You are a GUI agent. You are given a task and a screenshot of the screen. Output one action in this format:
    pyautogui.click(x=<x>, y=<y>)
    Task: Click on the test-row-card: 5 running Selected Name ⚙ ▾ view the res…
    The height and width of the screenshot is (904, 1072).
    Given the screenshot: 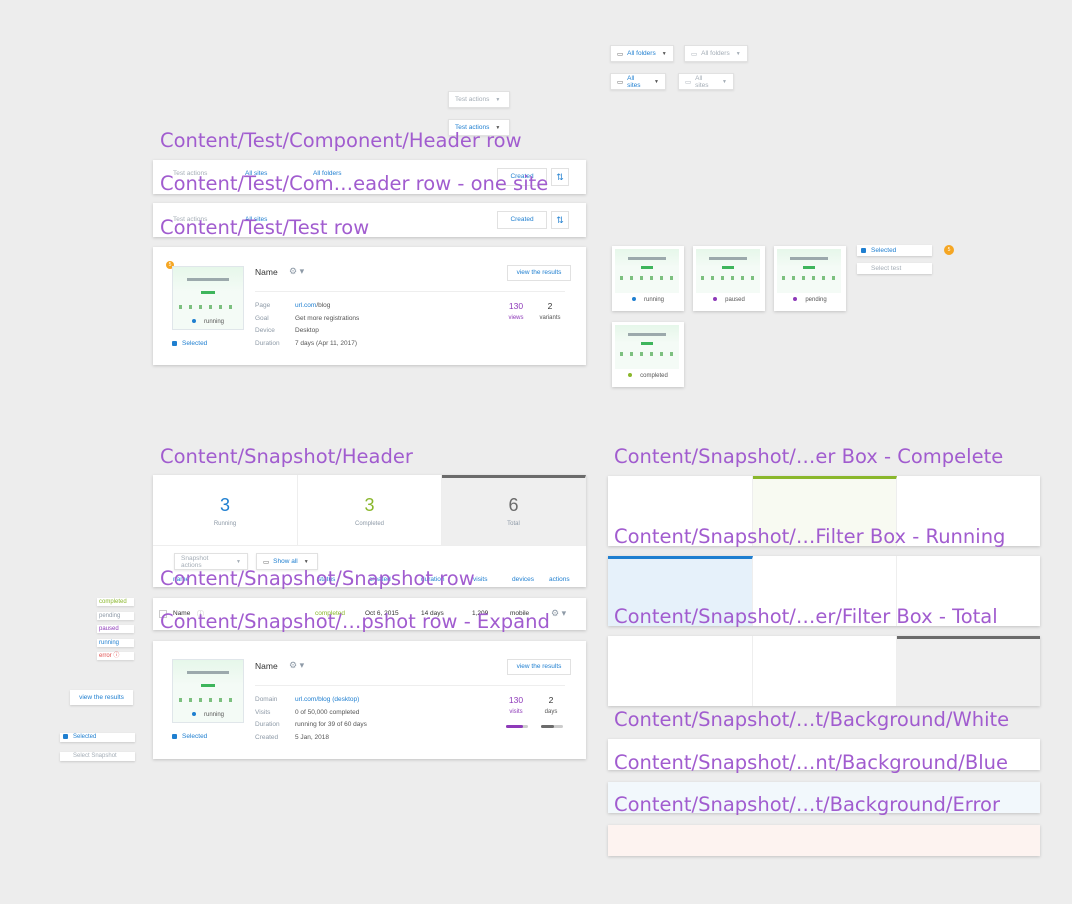 What is the action you would take?
    pyautogui.click(x=369, y=306)
    